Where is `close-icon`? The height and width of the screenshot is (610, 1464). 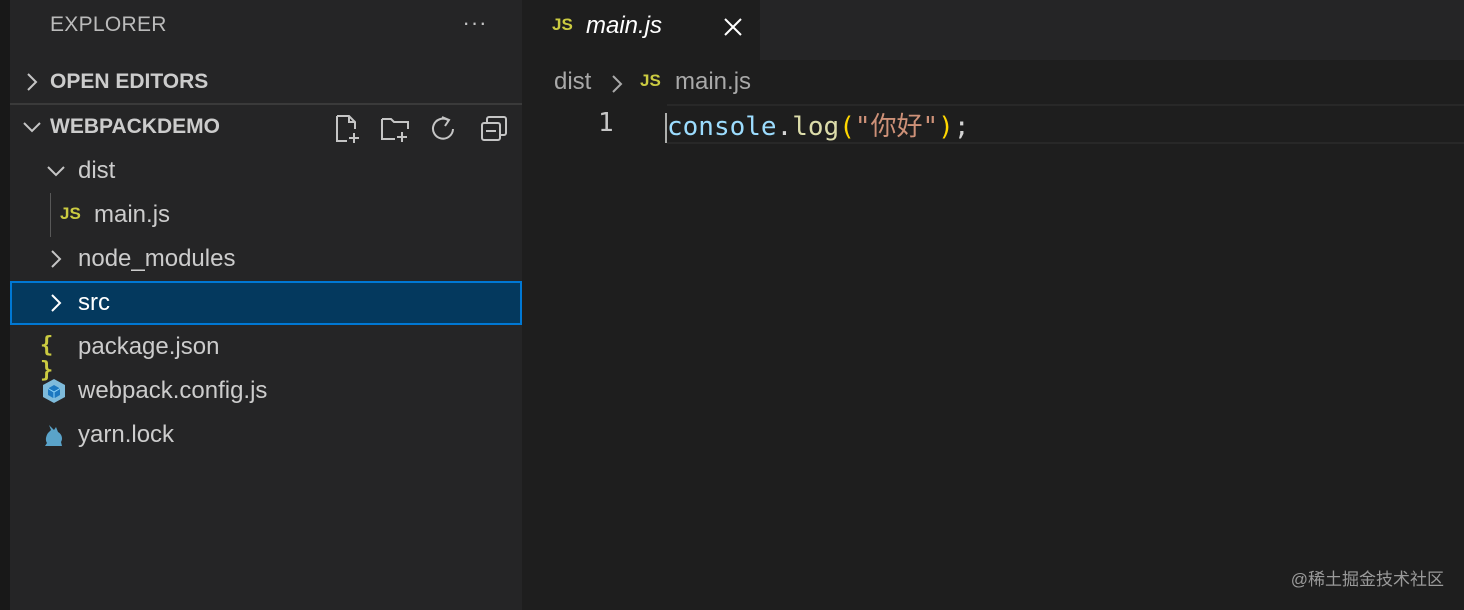
close-icon is located at coordinates (733, 27).